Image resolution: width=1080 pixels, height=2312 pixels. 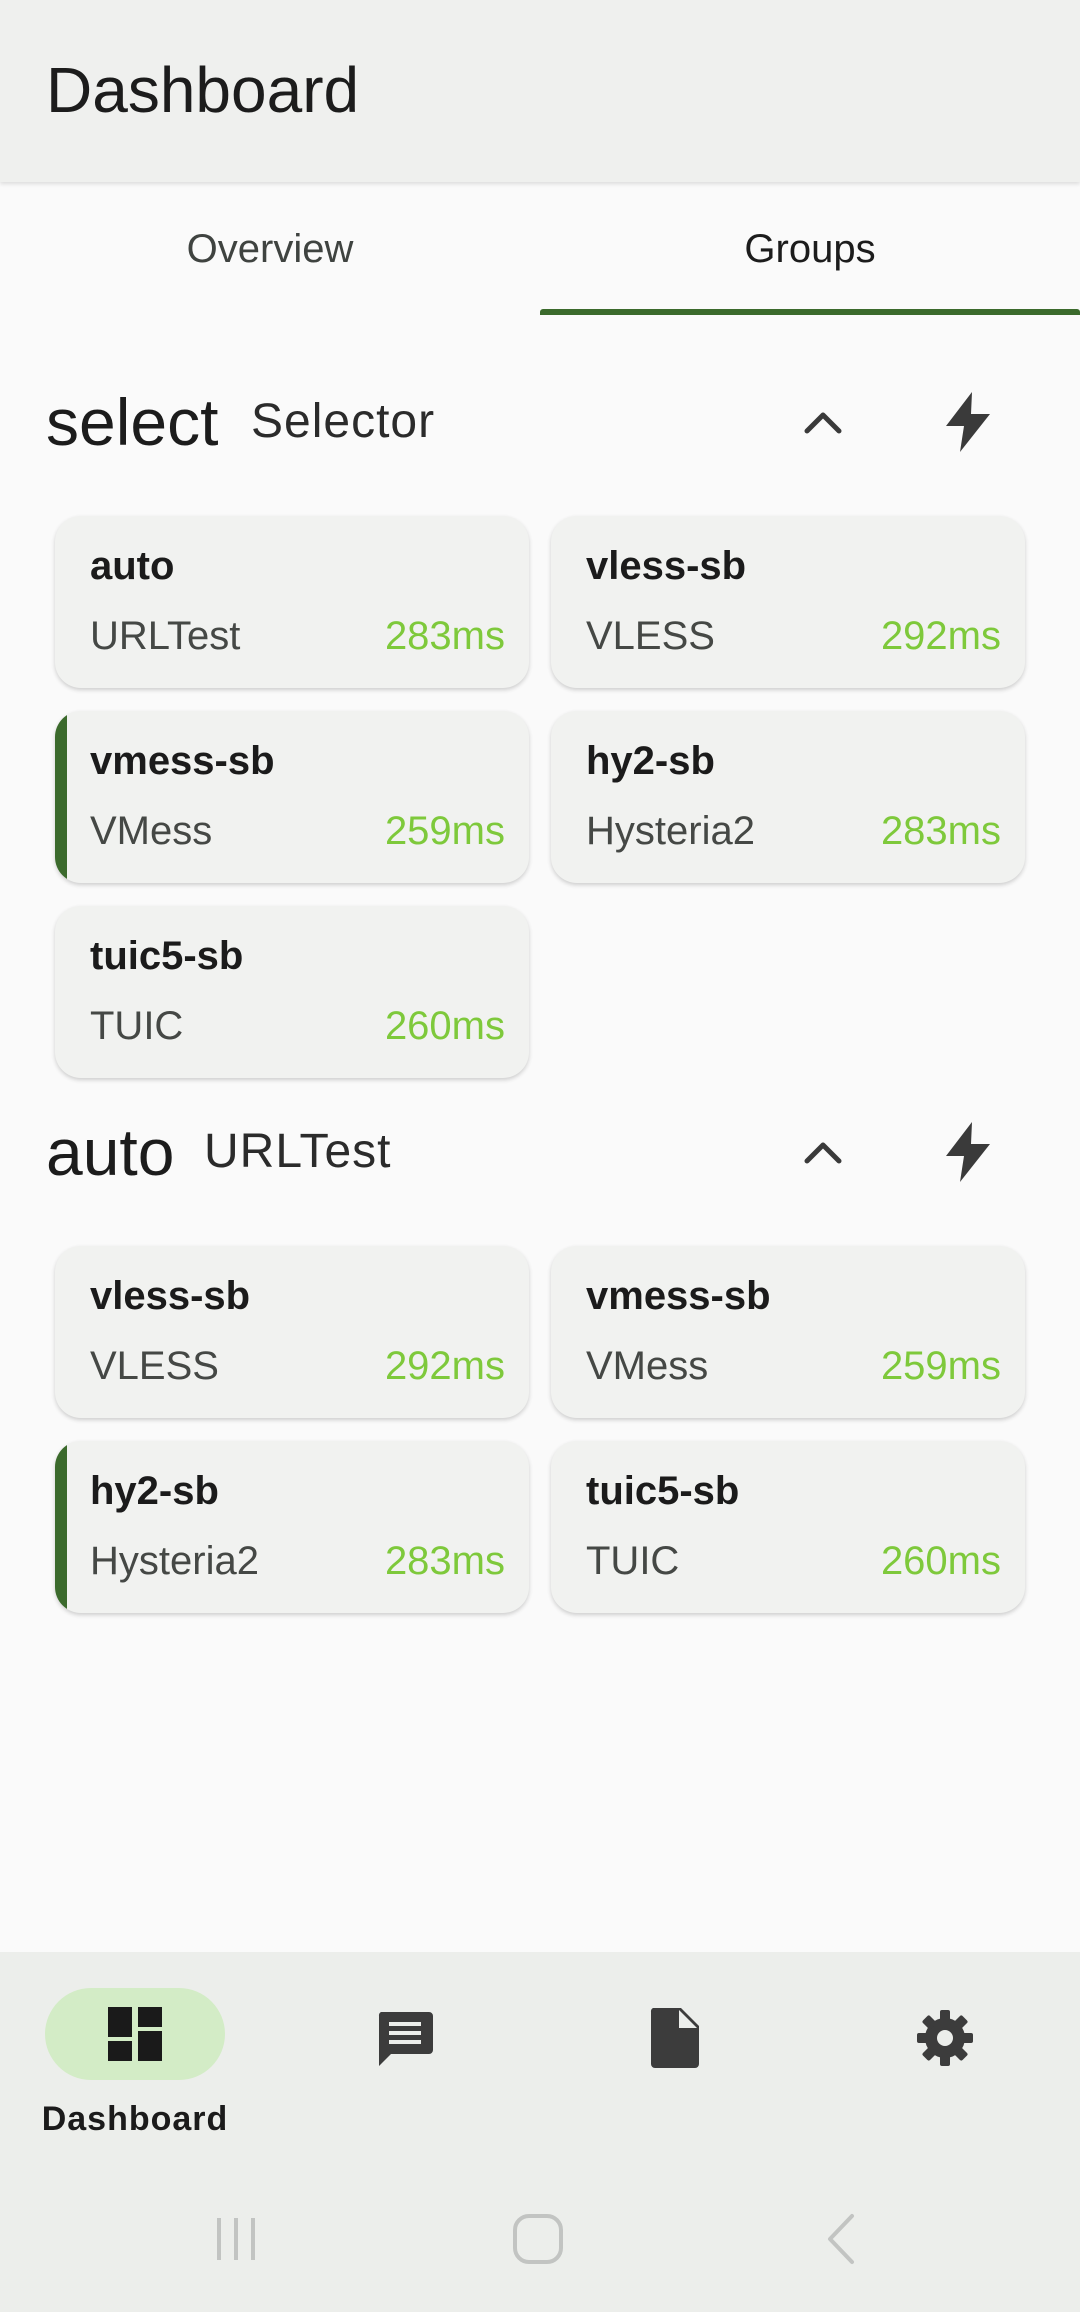 I want to click on document-icon, so click(x=675, y=2038).